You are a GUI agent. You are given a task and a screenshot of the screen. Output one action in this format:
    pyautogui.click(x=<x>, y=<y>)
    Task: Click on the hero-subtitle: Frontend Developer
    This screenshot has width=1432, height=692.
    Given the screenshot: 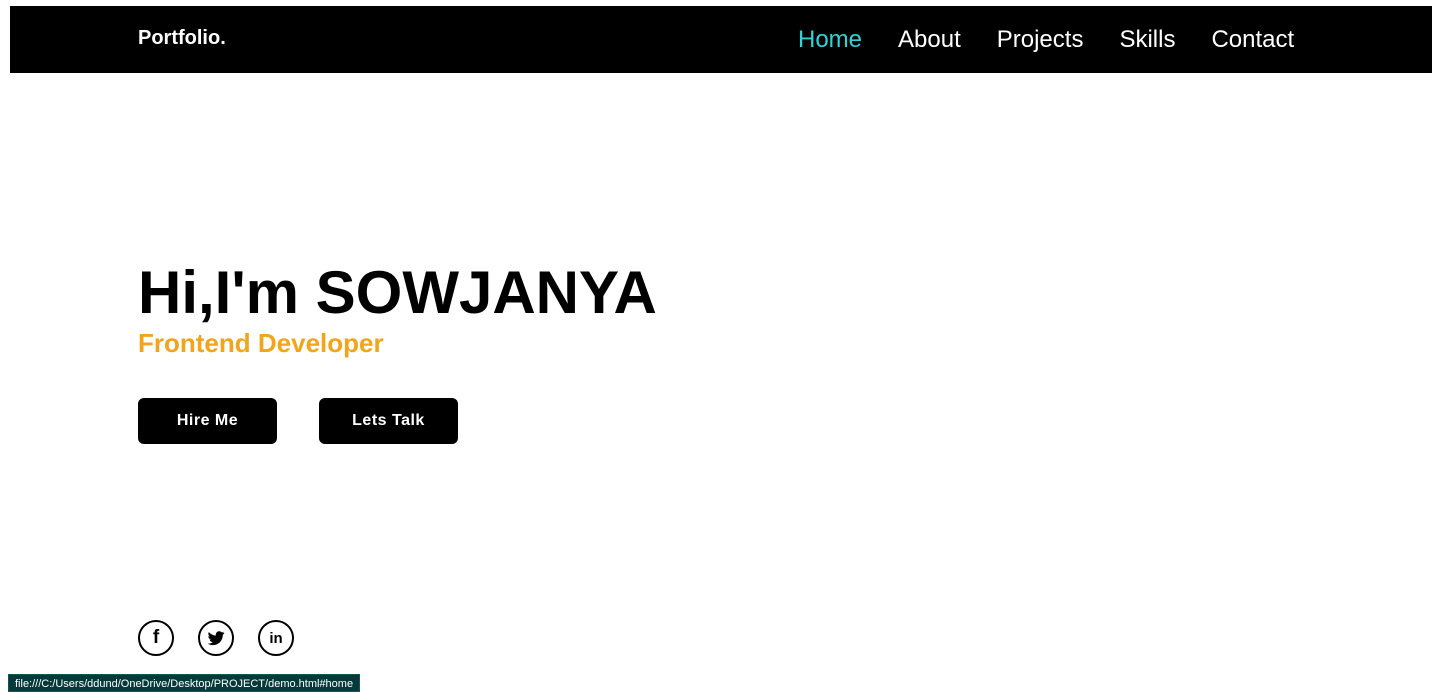 What is the action you would take?
    pyautogui.click(x=261, y=343)
    